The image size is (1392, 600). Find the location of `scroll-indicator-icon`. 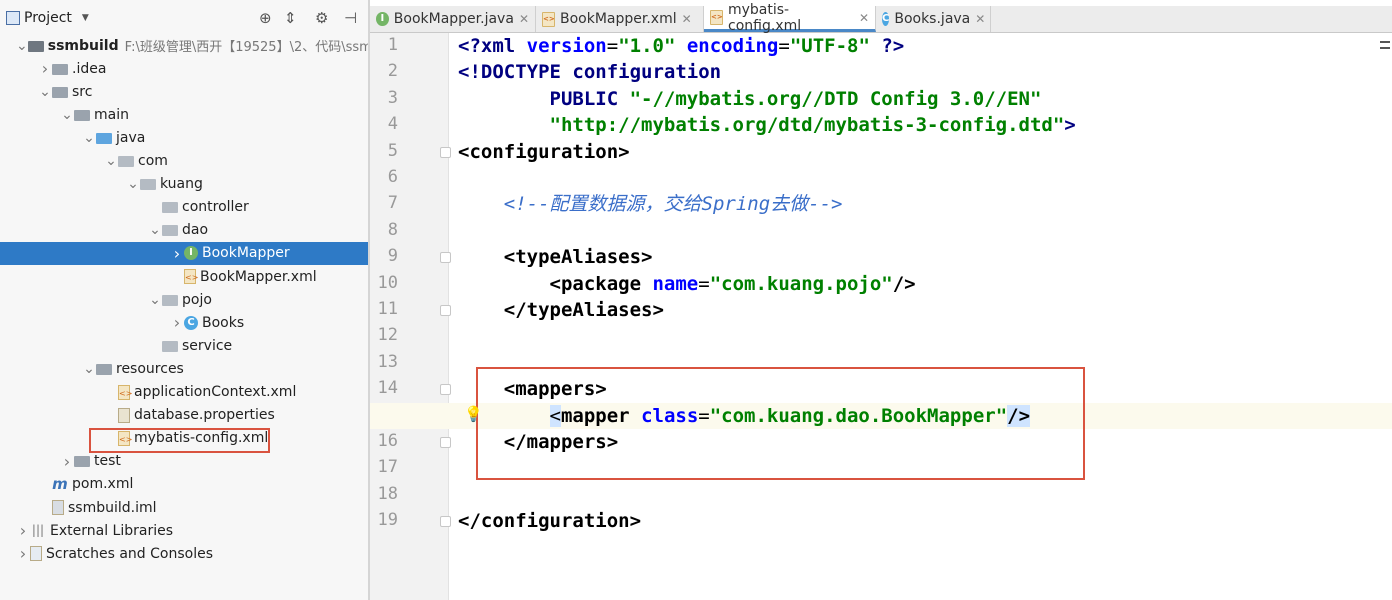

scroll-indicator-icon is located at coordinates (1385, 45).